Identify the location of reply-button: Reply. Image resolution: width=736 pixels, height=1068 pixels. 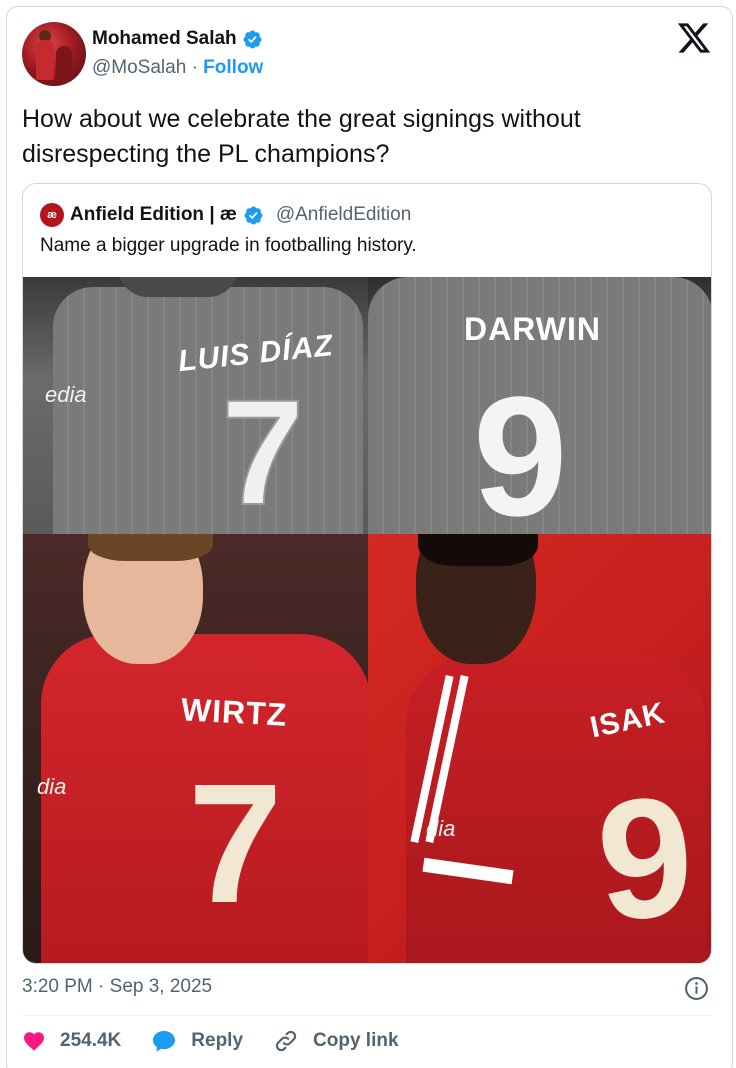
(197, 1041).